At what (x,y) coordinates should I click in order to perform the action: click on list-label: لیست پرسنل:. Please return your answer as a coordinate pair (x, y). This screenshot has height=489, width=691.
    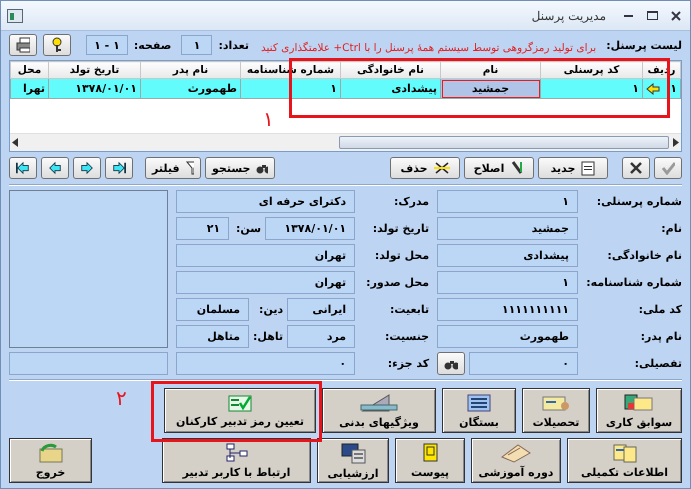
    Looking at the image, I should click on (644, 45).